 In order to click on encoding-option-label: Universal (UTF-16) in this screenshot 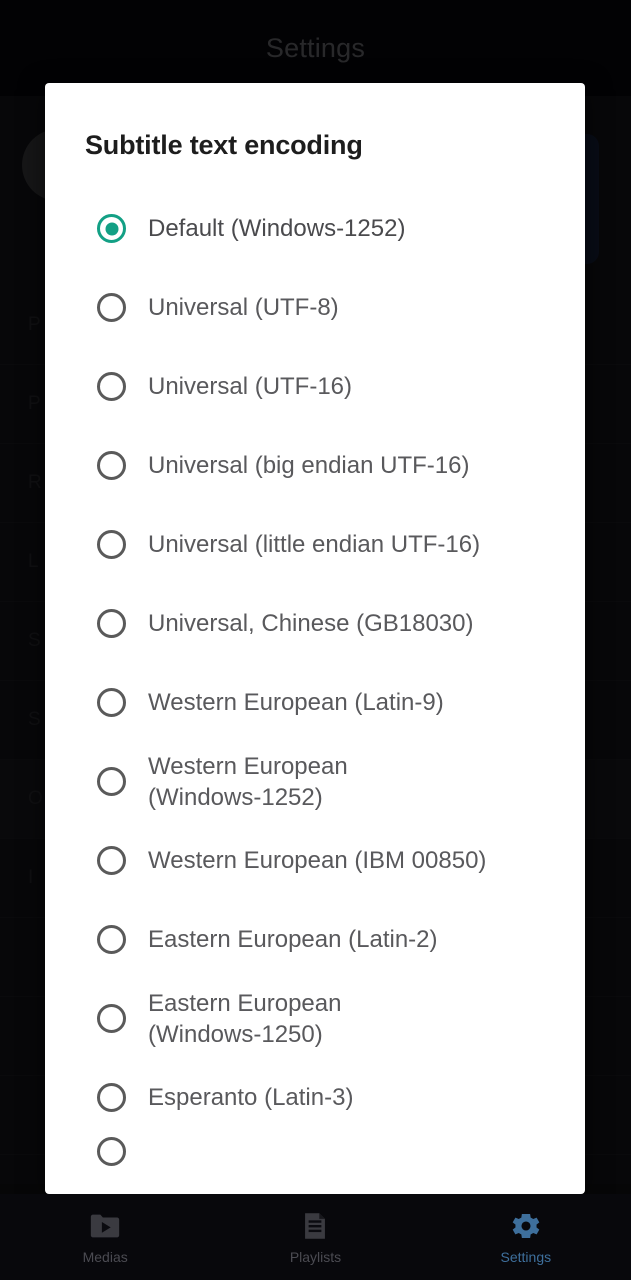, I will do `click(250, 386)`.